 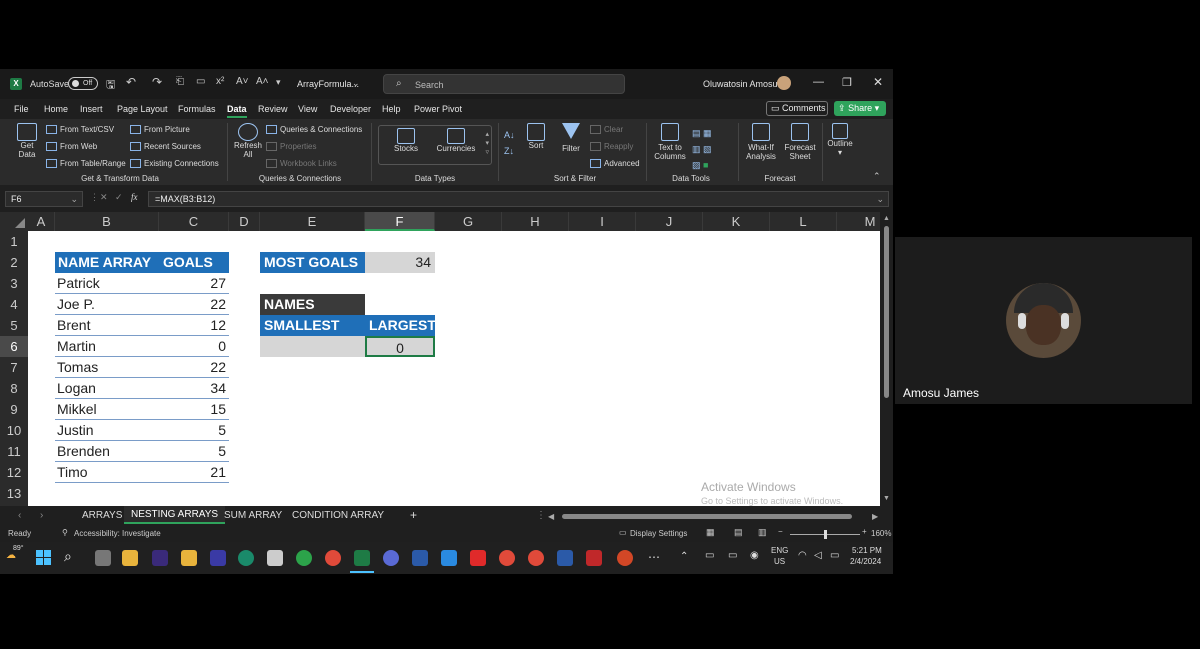 I want to click on goals-cell: 12, so click(x=218, y=325).